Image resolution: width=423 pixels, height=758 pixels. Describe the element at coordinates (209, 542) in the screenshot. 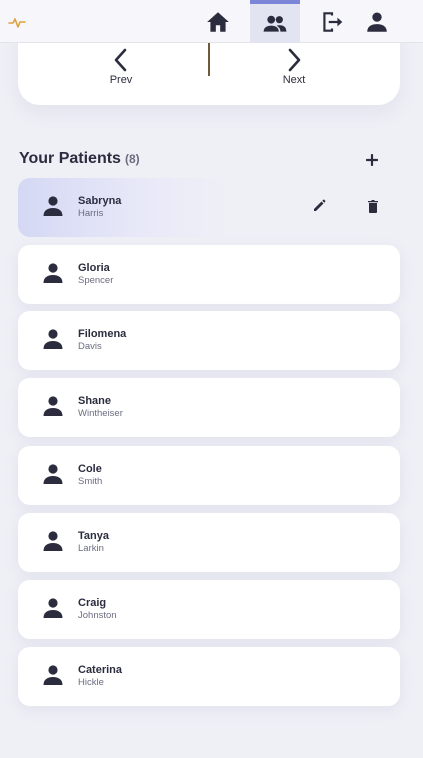

I see `patient-row: Tanya Larkin` at that location.